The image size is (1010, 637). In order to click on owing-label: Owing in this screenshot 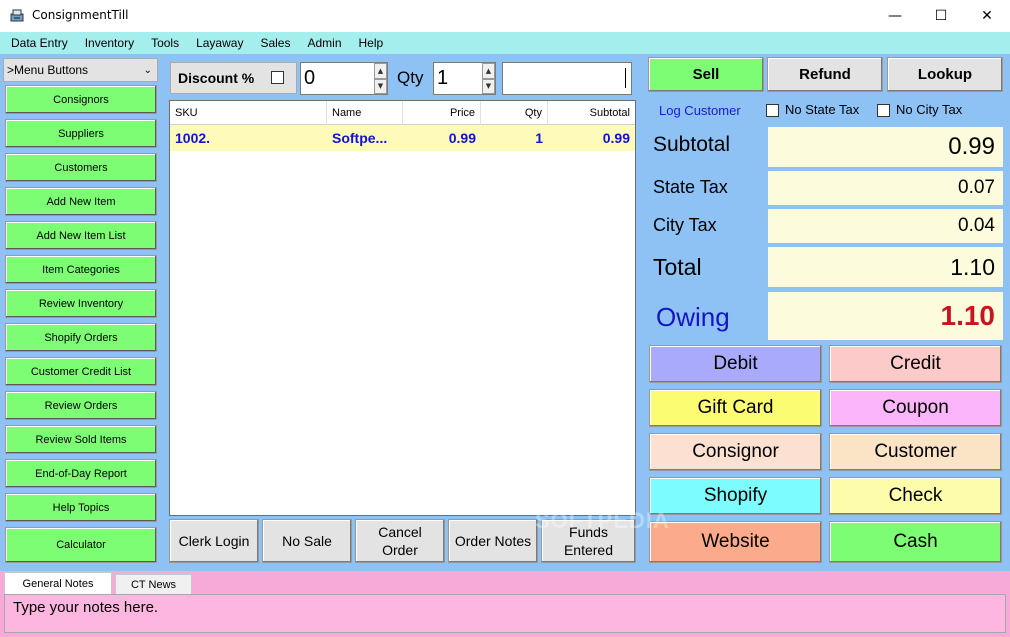, I will do `click(693, 317)`.